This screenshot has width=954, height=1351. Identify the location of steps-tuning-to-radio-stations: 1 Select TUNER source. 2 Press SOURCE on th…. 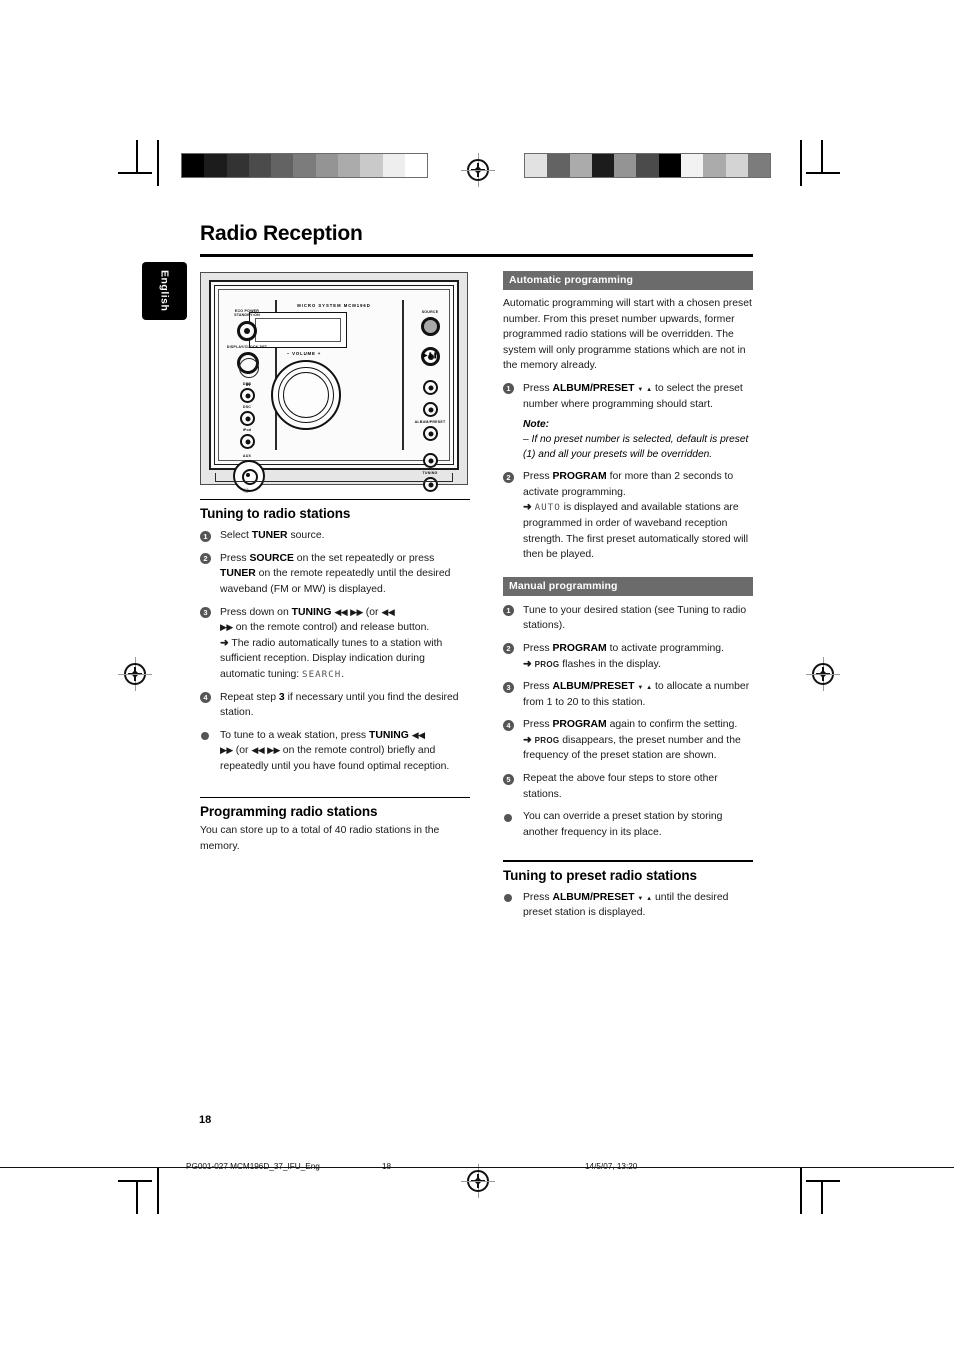
(335, 651).